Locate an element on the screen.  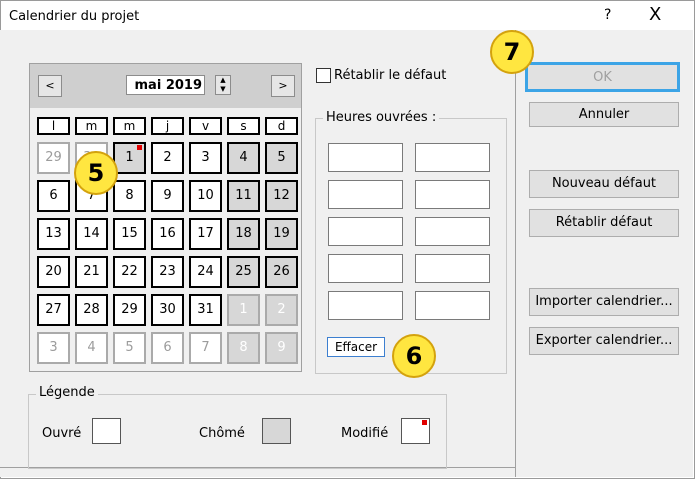
calendar-day: 11 is located at coordinates (243, 196).